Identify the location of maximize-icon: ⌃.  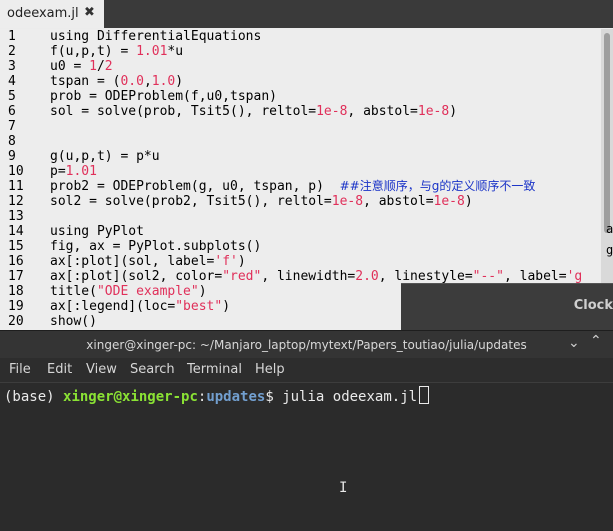
(596, 341).